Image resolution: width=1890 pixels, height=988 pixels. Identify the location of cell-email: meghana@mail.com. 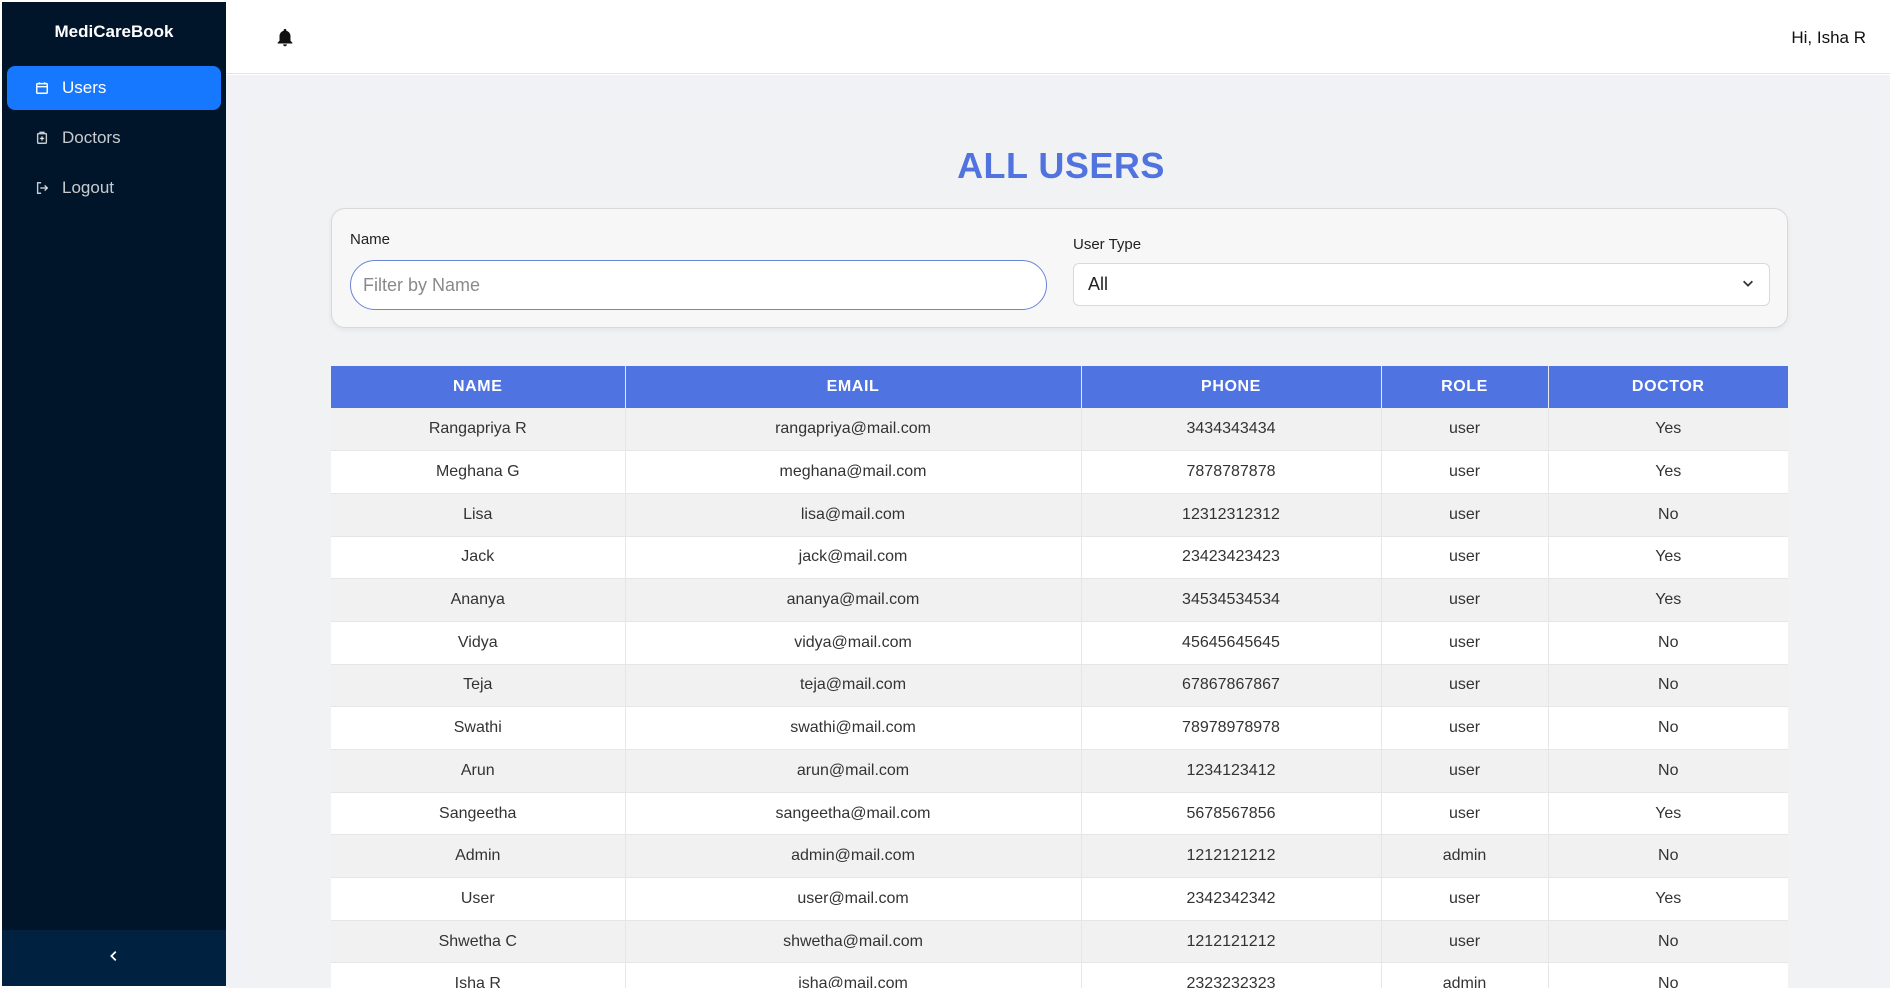
(853, 472).